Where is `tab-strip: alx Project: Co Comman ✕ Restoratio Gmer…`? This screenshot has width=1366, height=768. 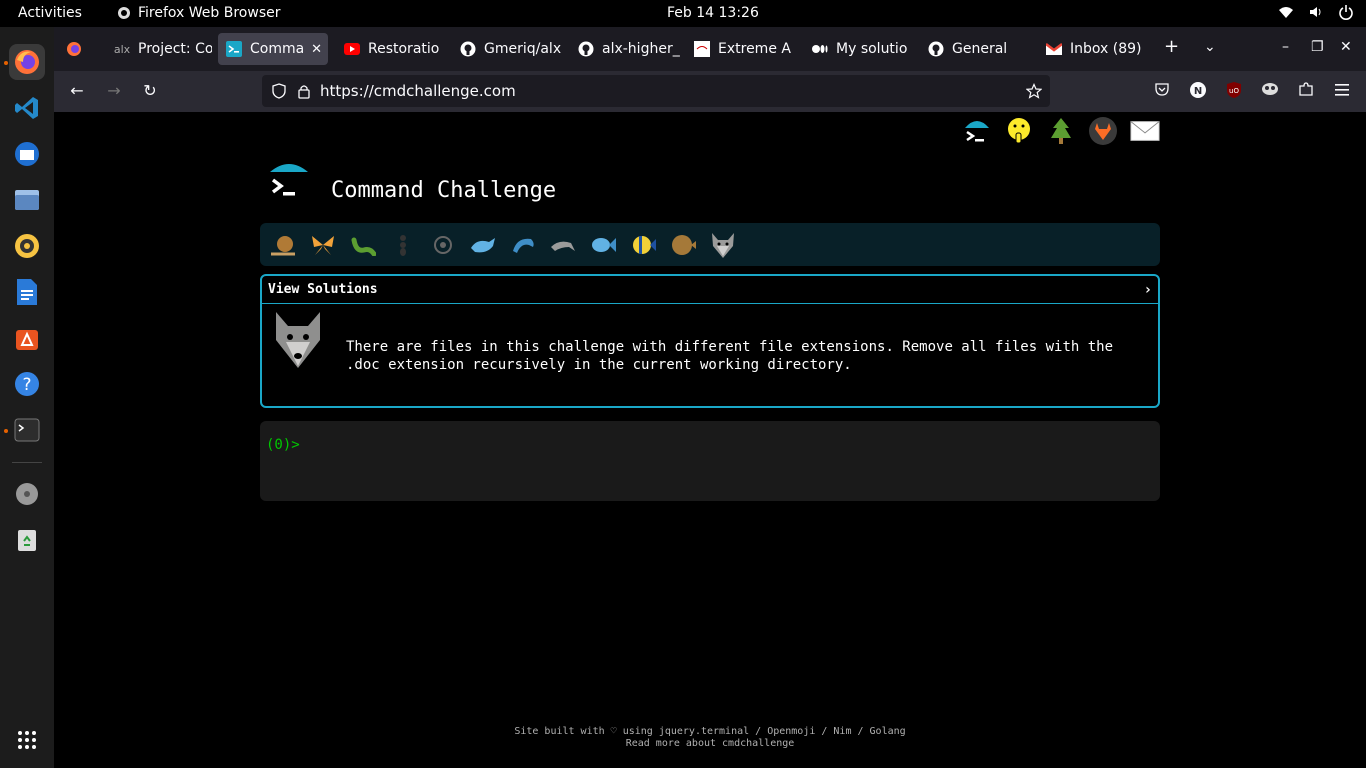 tab-strip: alx Project: Co Comman ✕ Restoratio Gmer… is located at coordinates (710, 49).